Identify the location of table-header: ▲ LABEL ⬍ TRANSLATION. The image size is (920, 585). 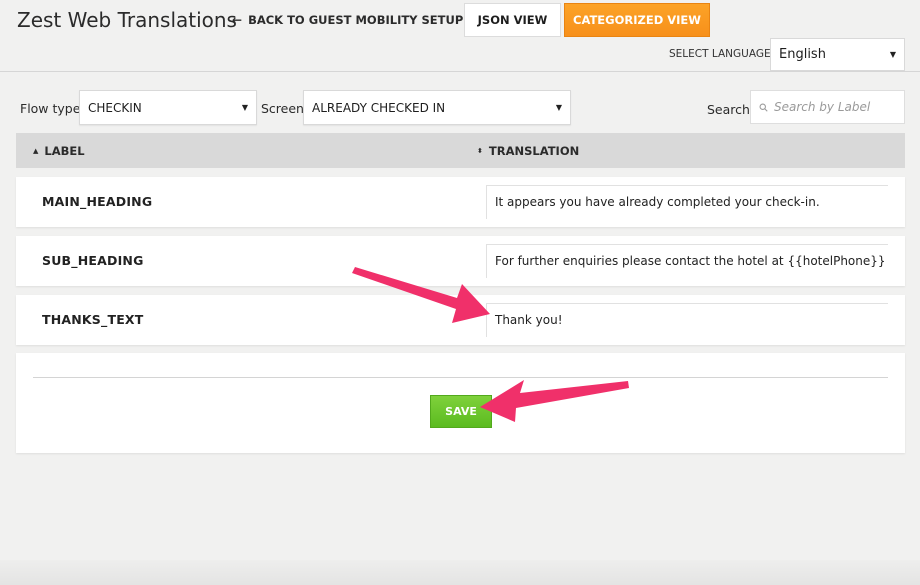
(460, 150).